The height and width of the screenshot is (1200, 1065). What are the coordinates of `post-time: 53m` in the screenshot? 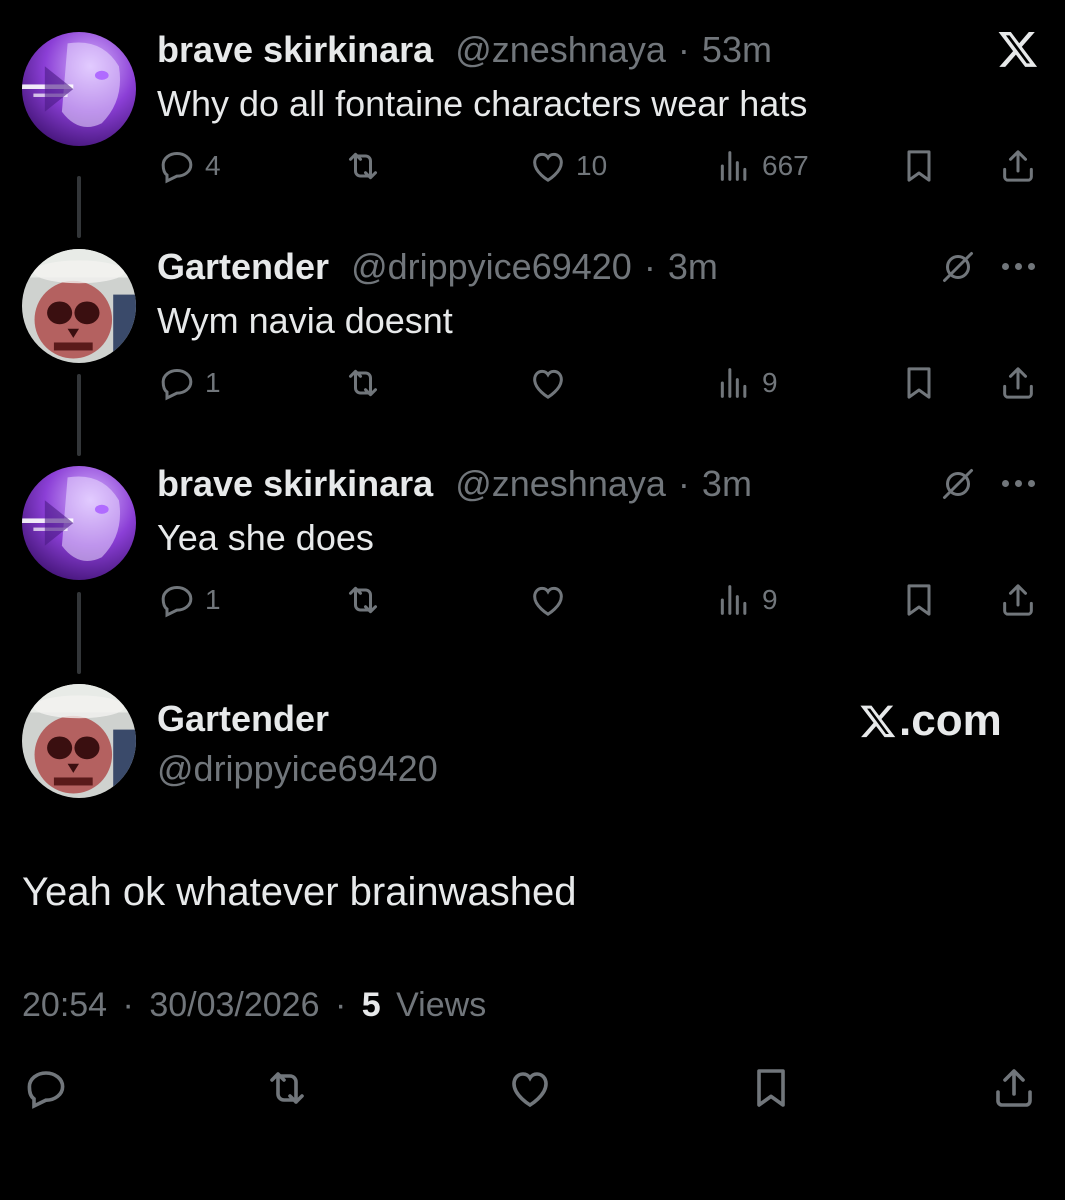 It's located at (737, 49).